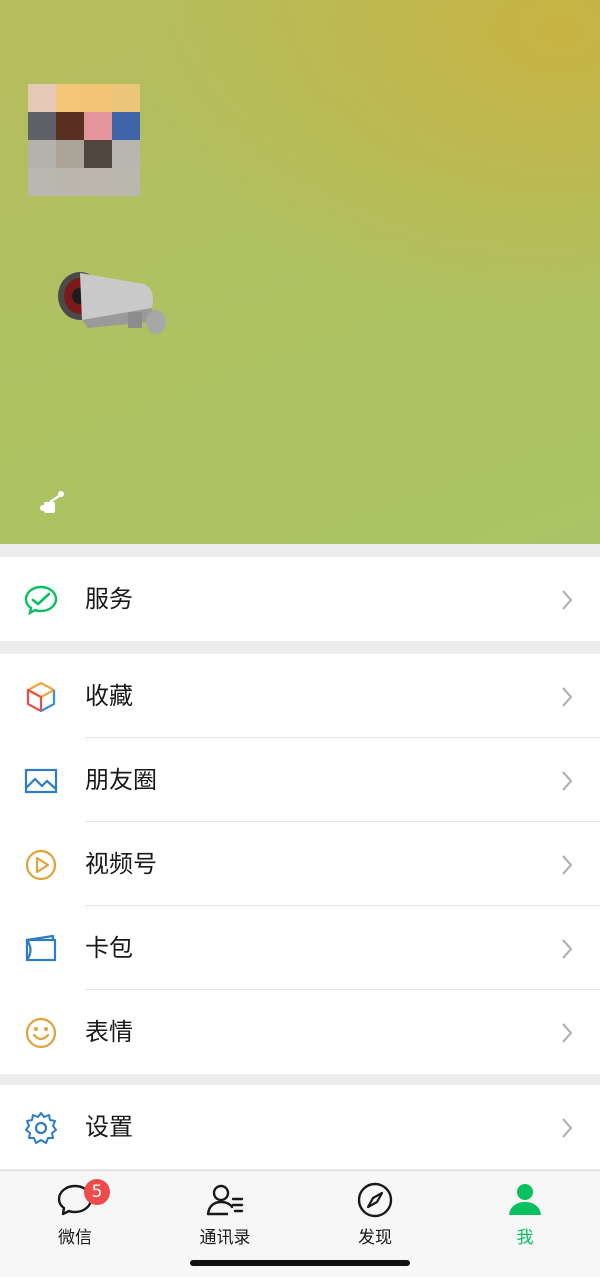 This screenshot has width=600, height=1277. Describe the element at coordinates (525, 1238) in the screenshot. I see `tab-label: 我` at that location.